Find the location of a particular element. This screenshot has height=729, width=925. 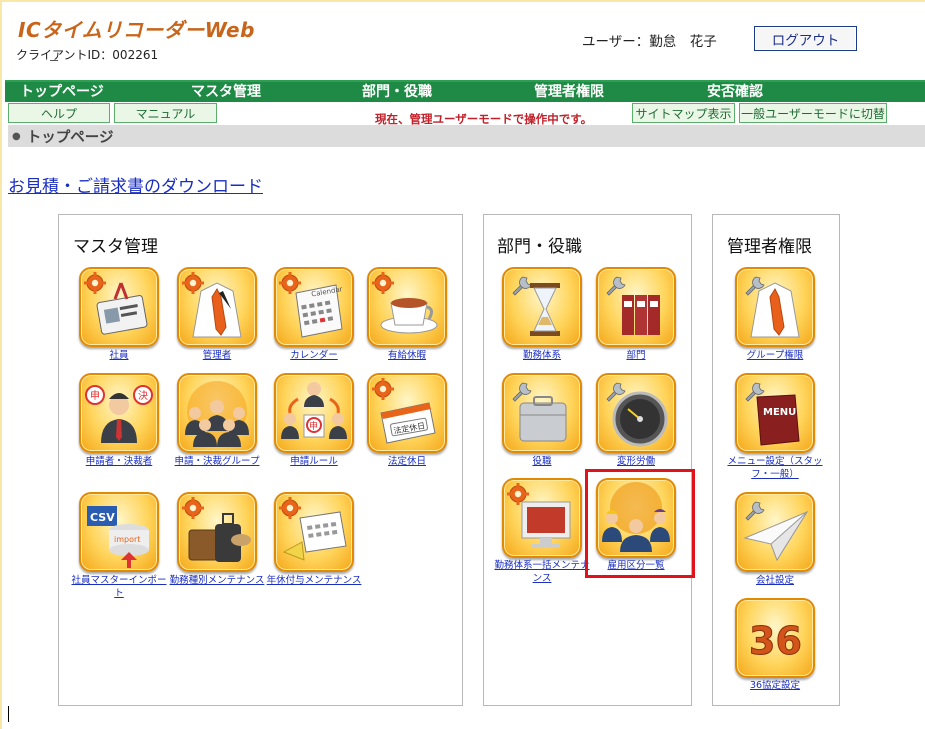

tile-label-company-settings: 会社設定 is located at coordinates (775, 580).